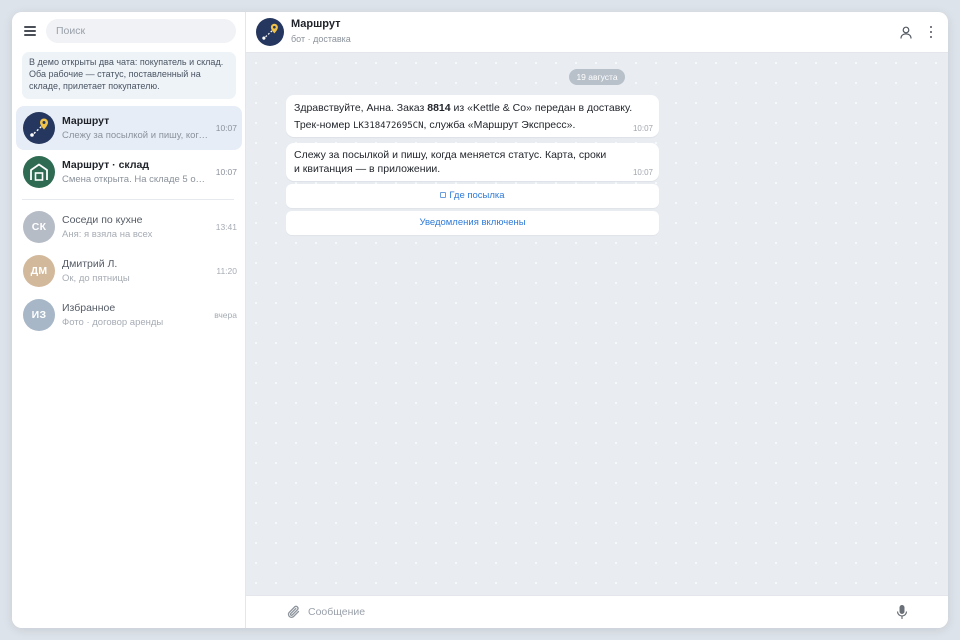 The image size is (960, 640). What do you see at coordinates (931, 32) in the screenshot?
I see `more-options-icon` at bounding box center [931, 32].